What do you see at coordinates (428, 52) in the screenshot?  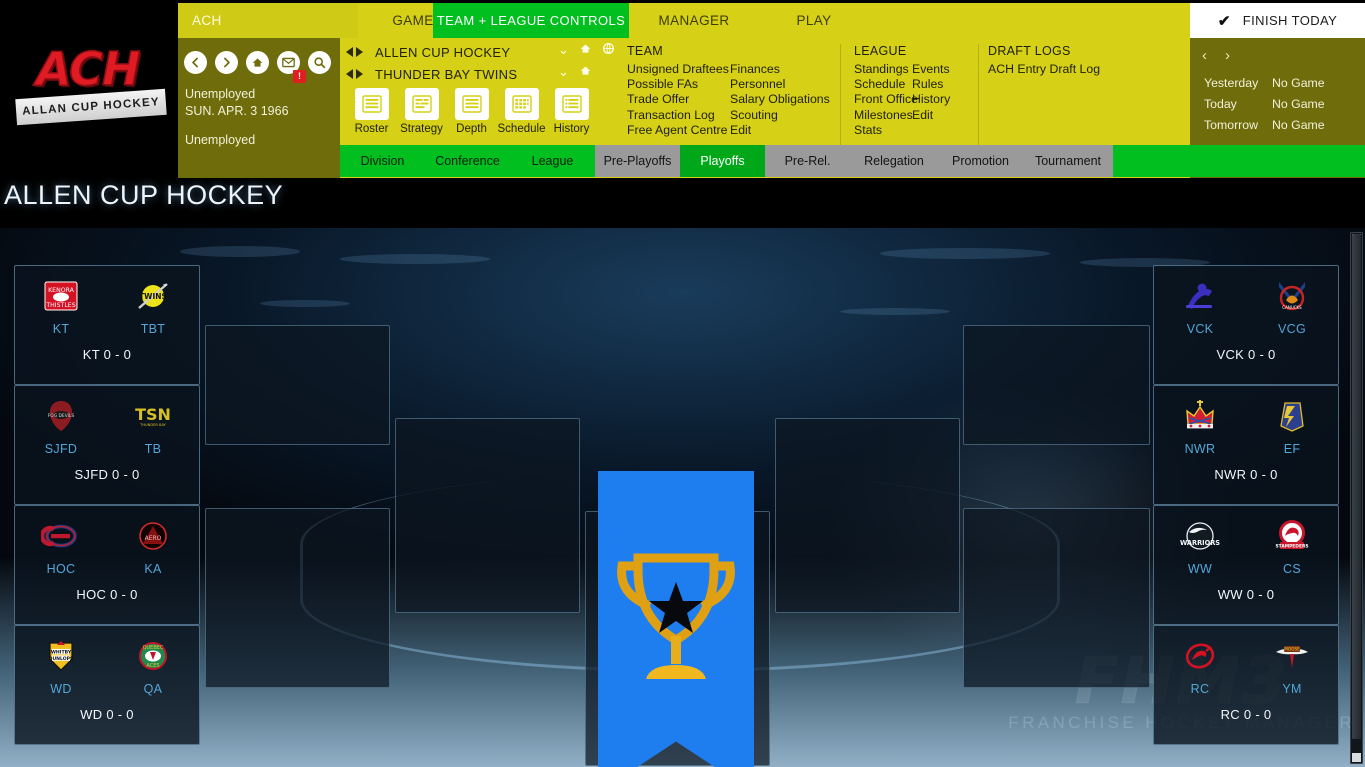 I see `league-selector-row: ALLEN CUP HOCKEY` at bounding box center [428, 52].